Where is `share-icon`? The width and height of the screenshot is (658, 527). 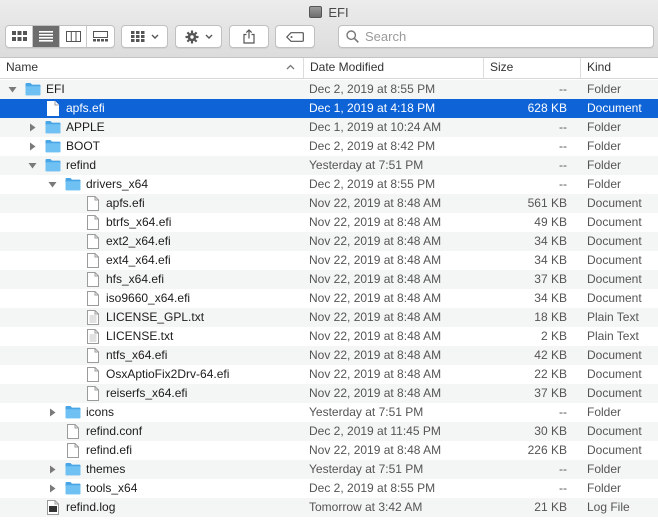
share-icon is located at coordinates (249, 36).